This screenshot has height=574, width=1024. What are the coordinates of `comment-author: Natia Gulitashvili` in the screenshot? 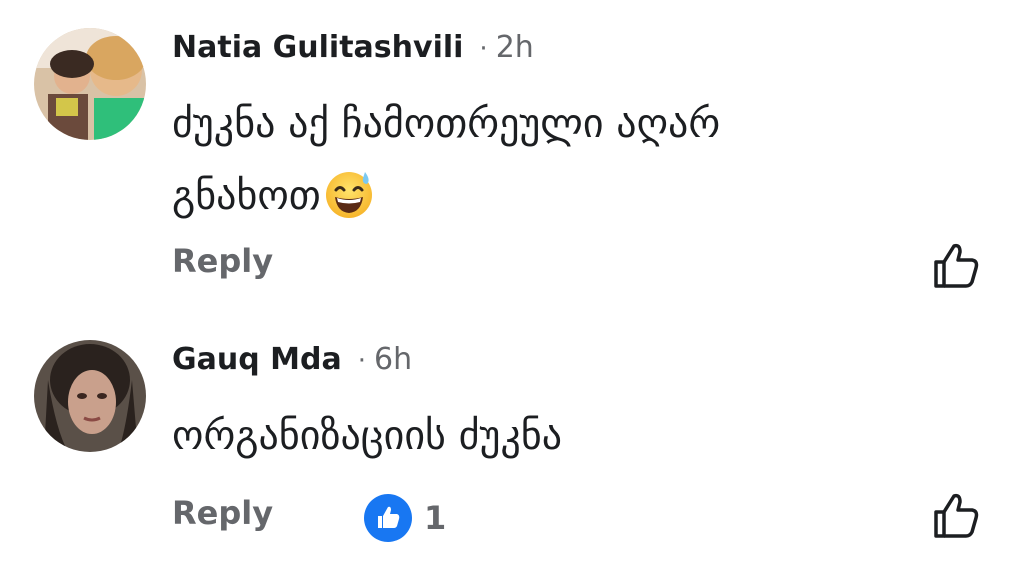 It's located at (317, 47).